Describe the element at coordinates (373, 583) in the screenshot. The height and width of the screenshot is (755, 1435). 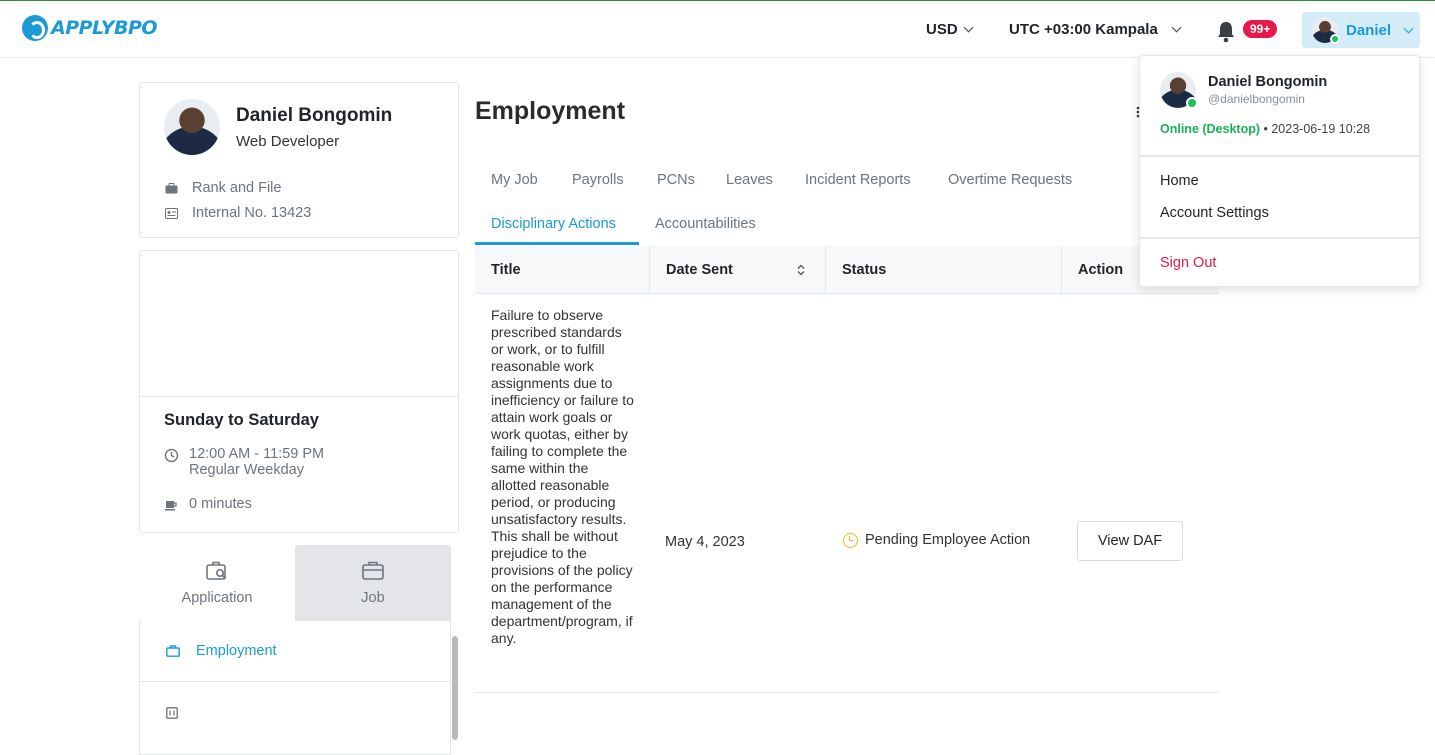
I see `tab-job: Job` at that location.